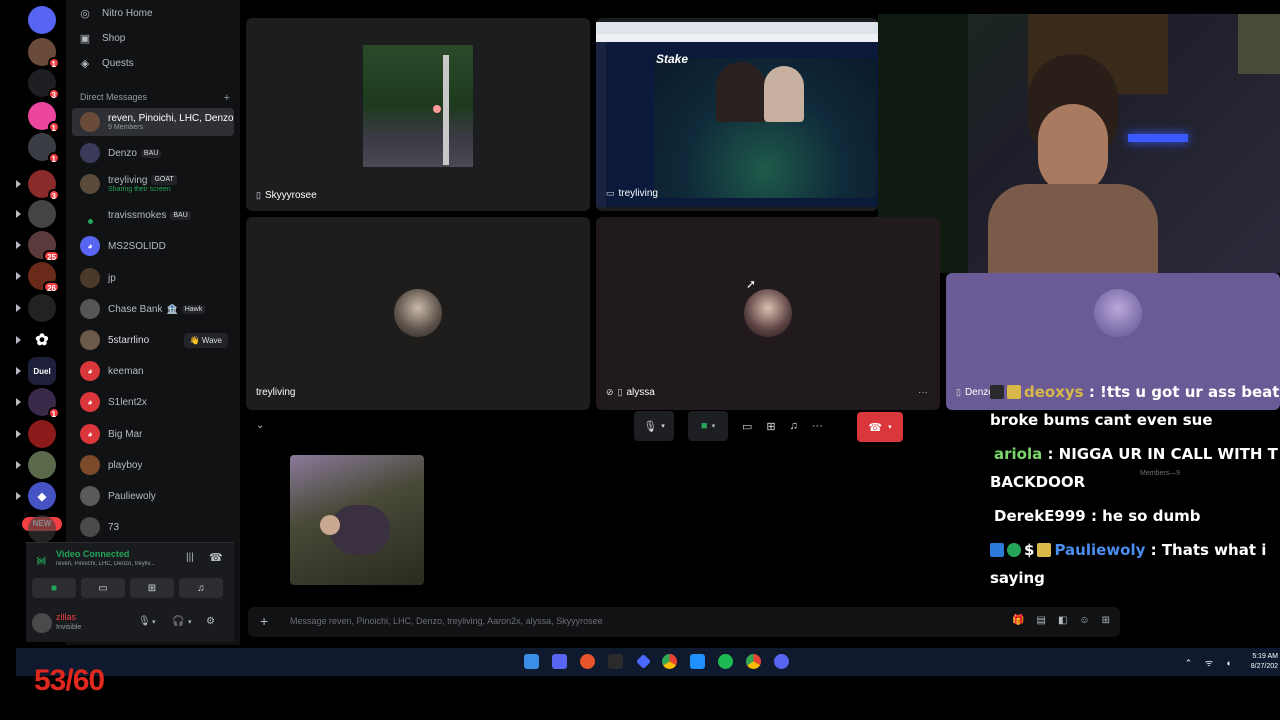 This screenshot has width=1280, height=720. Describe the element at coordinates (210, 621) in the screenshot. I see `gear-icon: ⚙` at that location.